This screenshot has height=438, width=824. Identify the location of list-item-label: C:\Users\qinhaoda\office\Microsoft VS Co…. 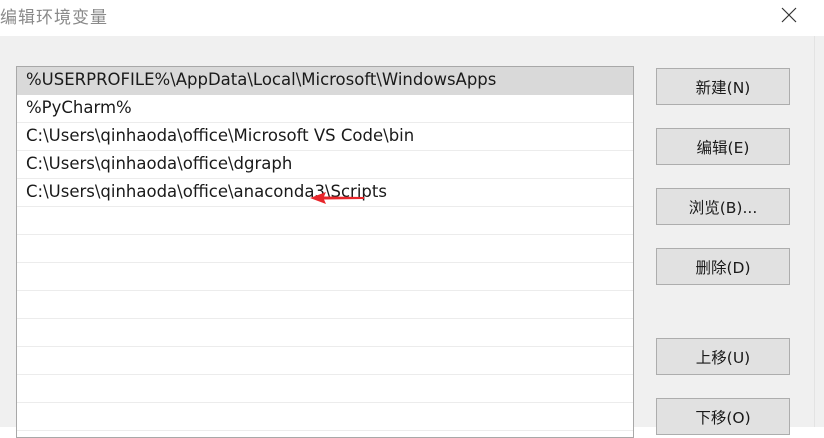
(220, 135).